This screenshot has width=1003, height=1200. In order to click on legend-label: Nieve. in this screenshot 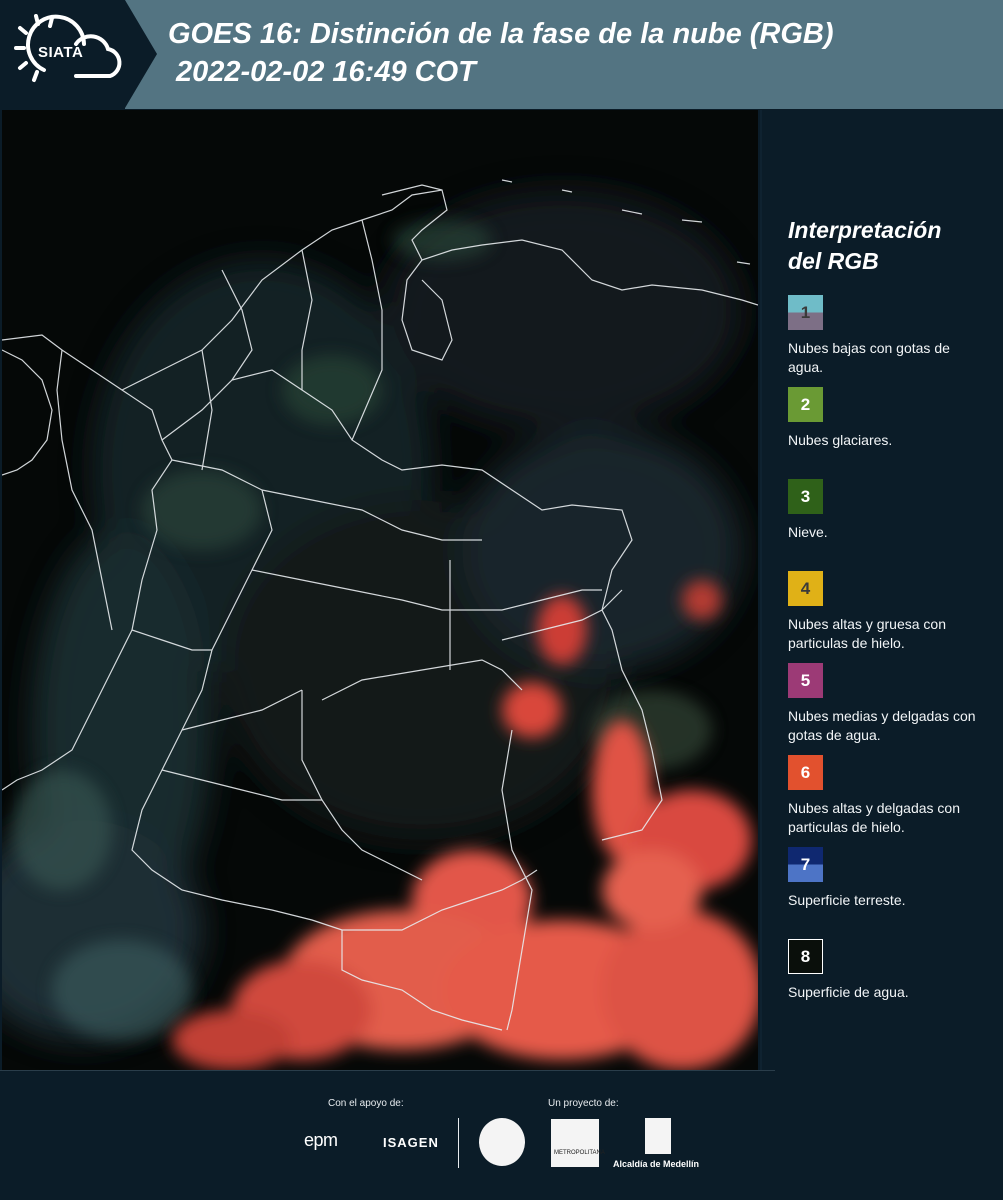, I will do `click(808, 532)`.